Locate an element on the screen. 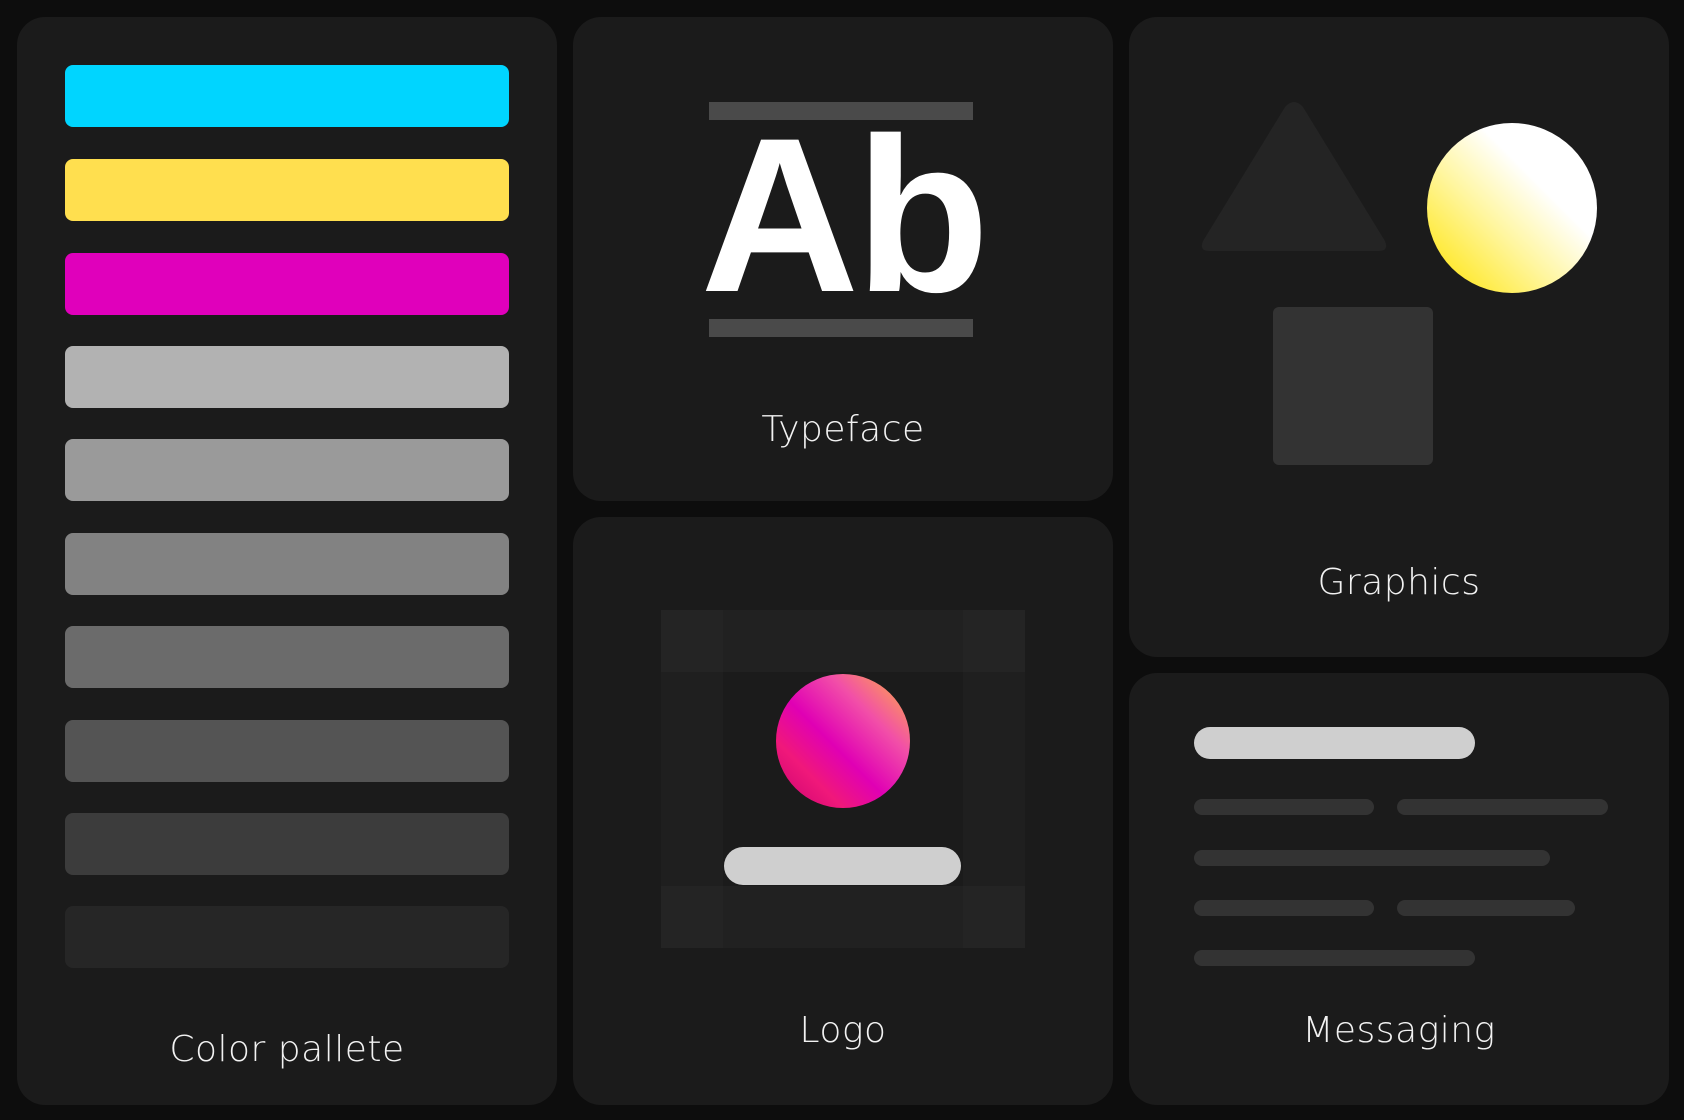  swatch-magenta is located at coordinates (287, 284).